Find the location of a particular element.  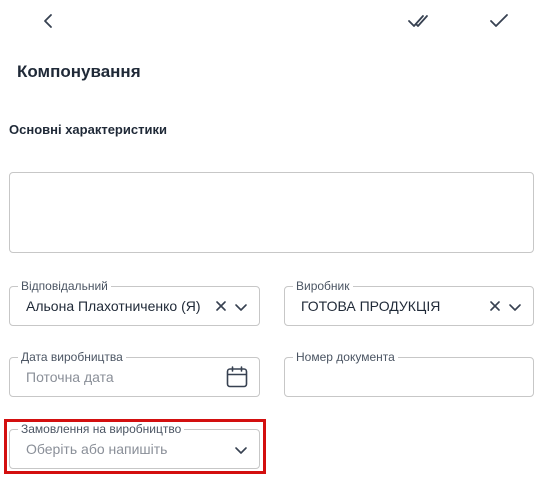

document-number-label: Номер документа is located at coordinates (345, 357).